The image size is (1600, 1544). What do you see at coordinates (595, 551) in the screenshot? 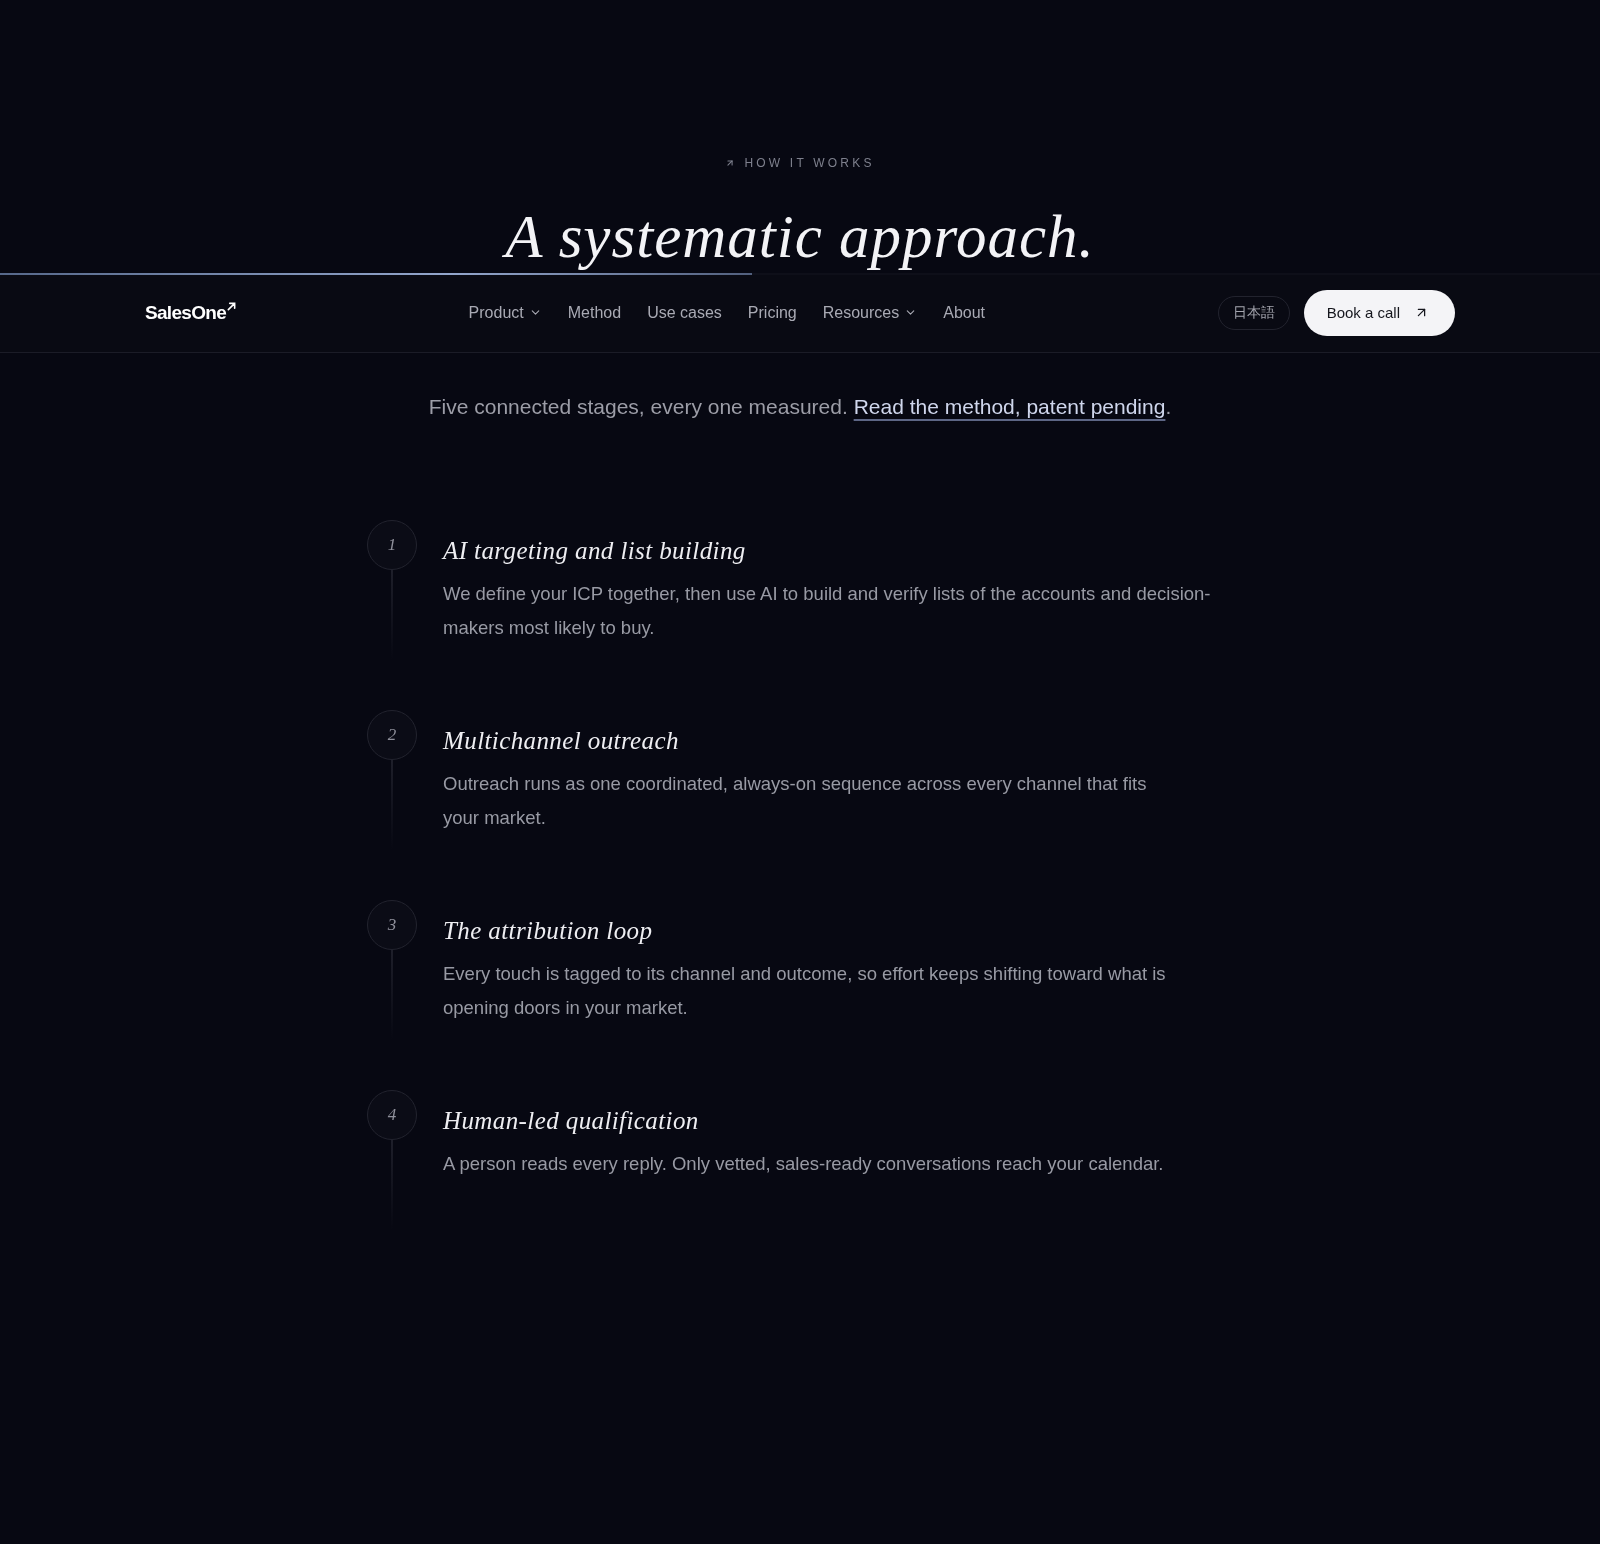
I see `step-title: AI targeting and list building` at bounding box center [595, 551].